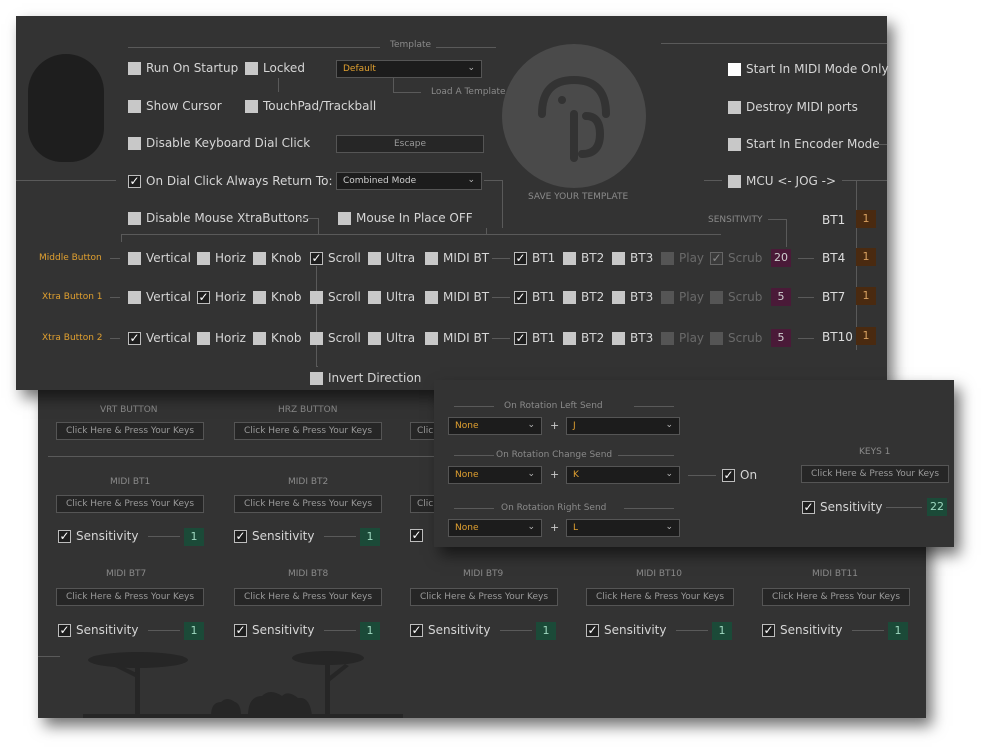 The image size is (990, 753). What do you see at coordinates (781, 297) in the screenshot?
I see `xtra1-sensitivity-value: 5` at bounding box center [781, 297].